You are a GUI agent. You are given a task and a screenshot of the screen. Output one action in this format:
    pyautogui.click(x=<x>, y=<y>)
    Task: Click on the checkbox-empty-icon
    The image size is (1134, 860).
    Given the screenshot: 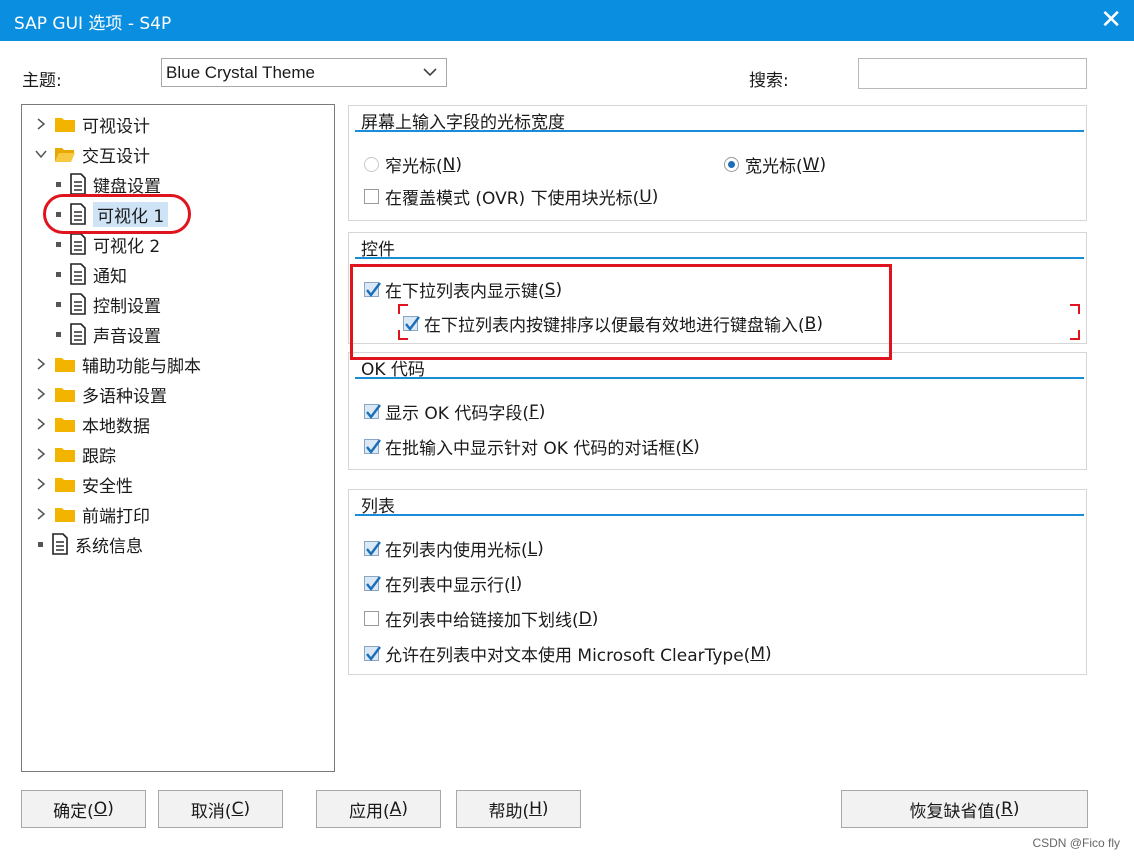 What is the action you would take?
    pyautogui.click(x=371, y=196)
    